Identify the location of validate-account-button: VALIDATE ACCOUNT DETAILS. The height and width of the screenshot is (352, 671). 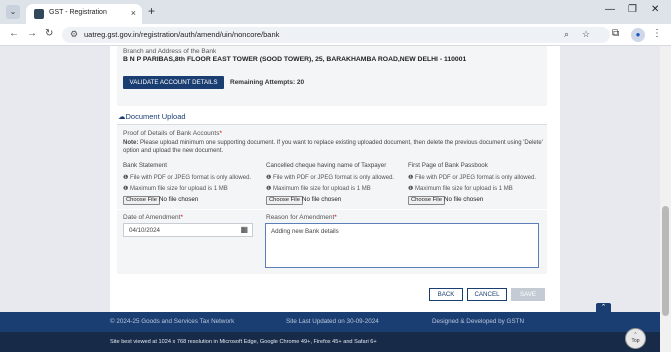
(173, 82).